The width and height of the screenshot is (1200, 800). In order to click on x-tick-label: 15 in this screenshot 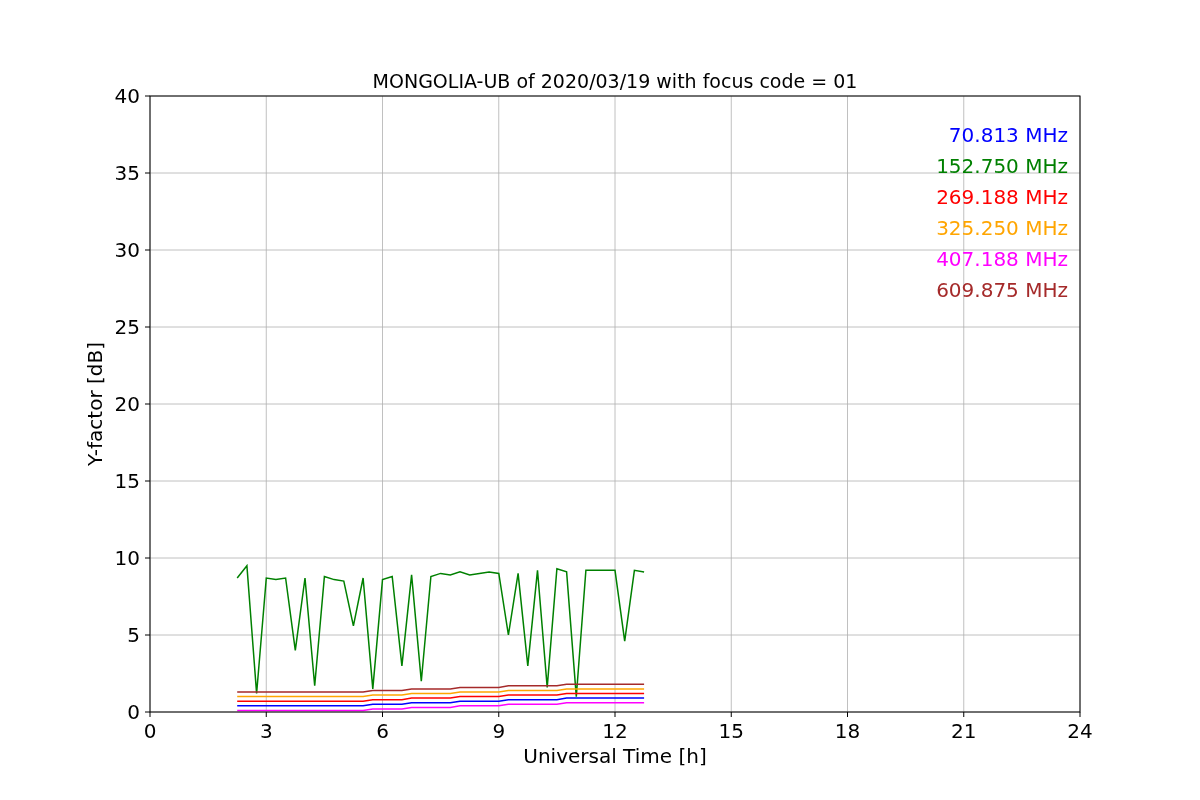, I will do `click(731, 731)`.